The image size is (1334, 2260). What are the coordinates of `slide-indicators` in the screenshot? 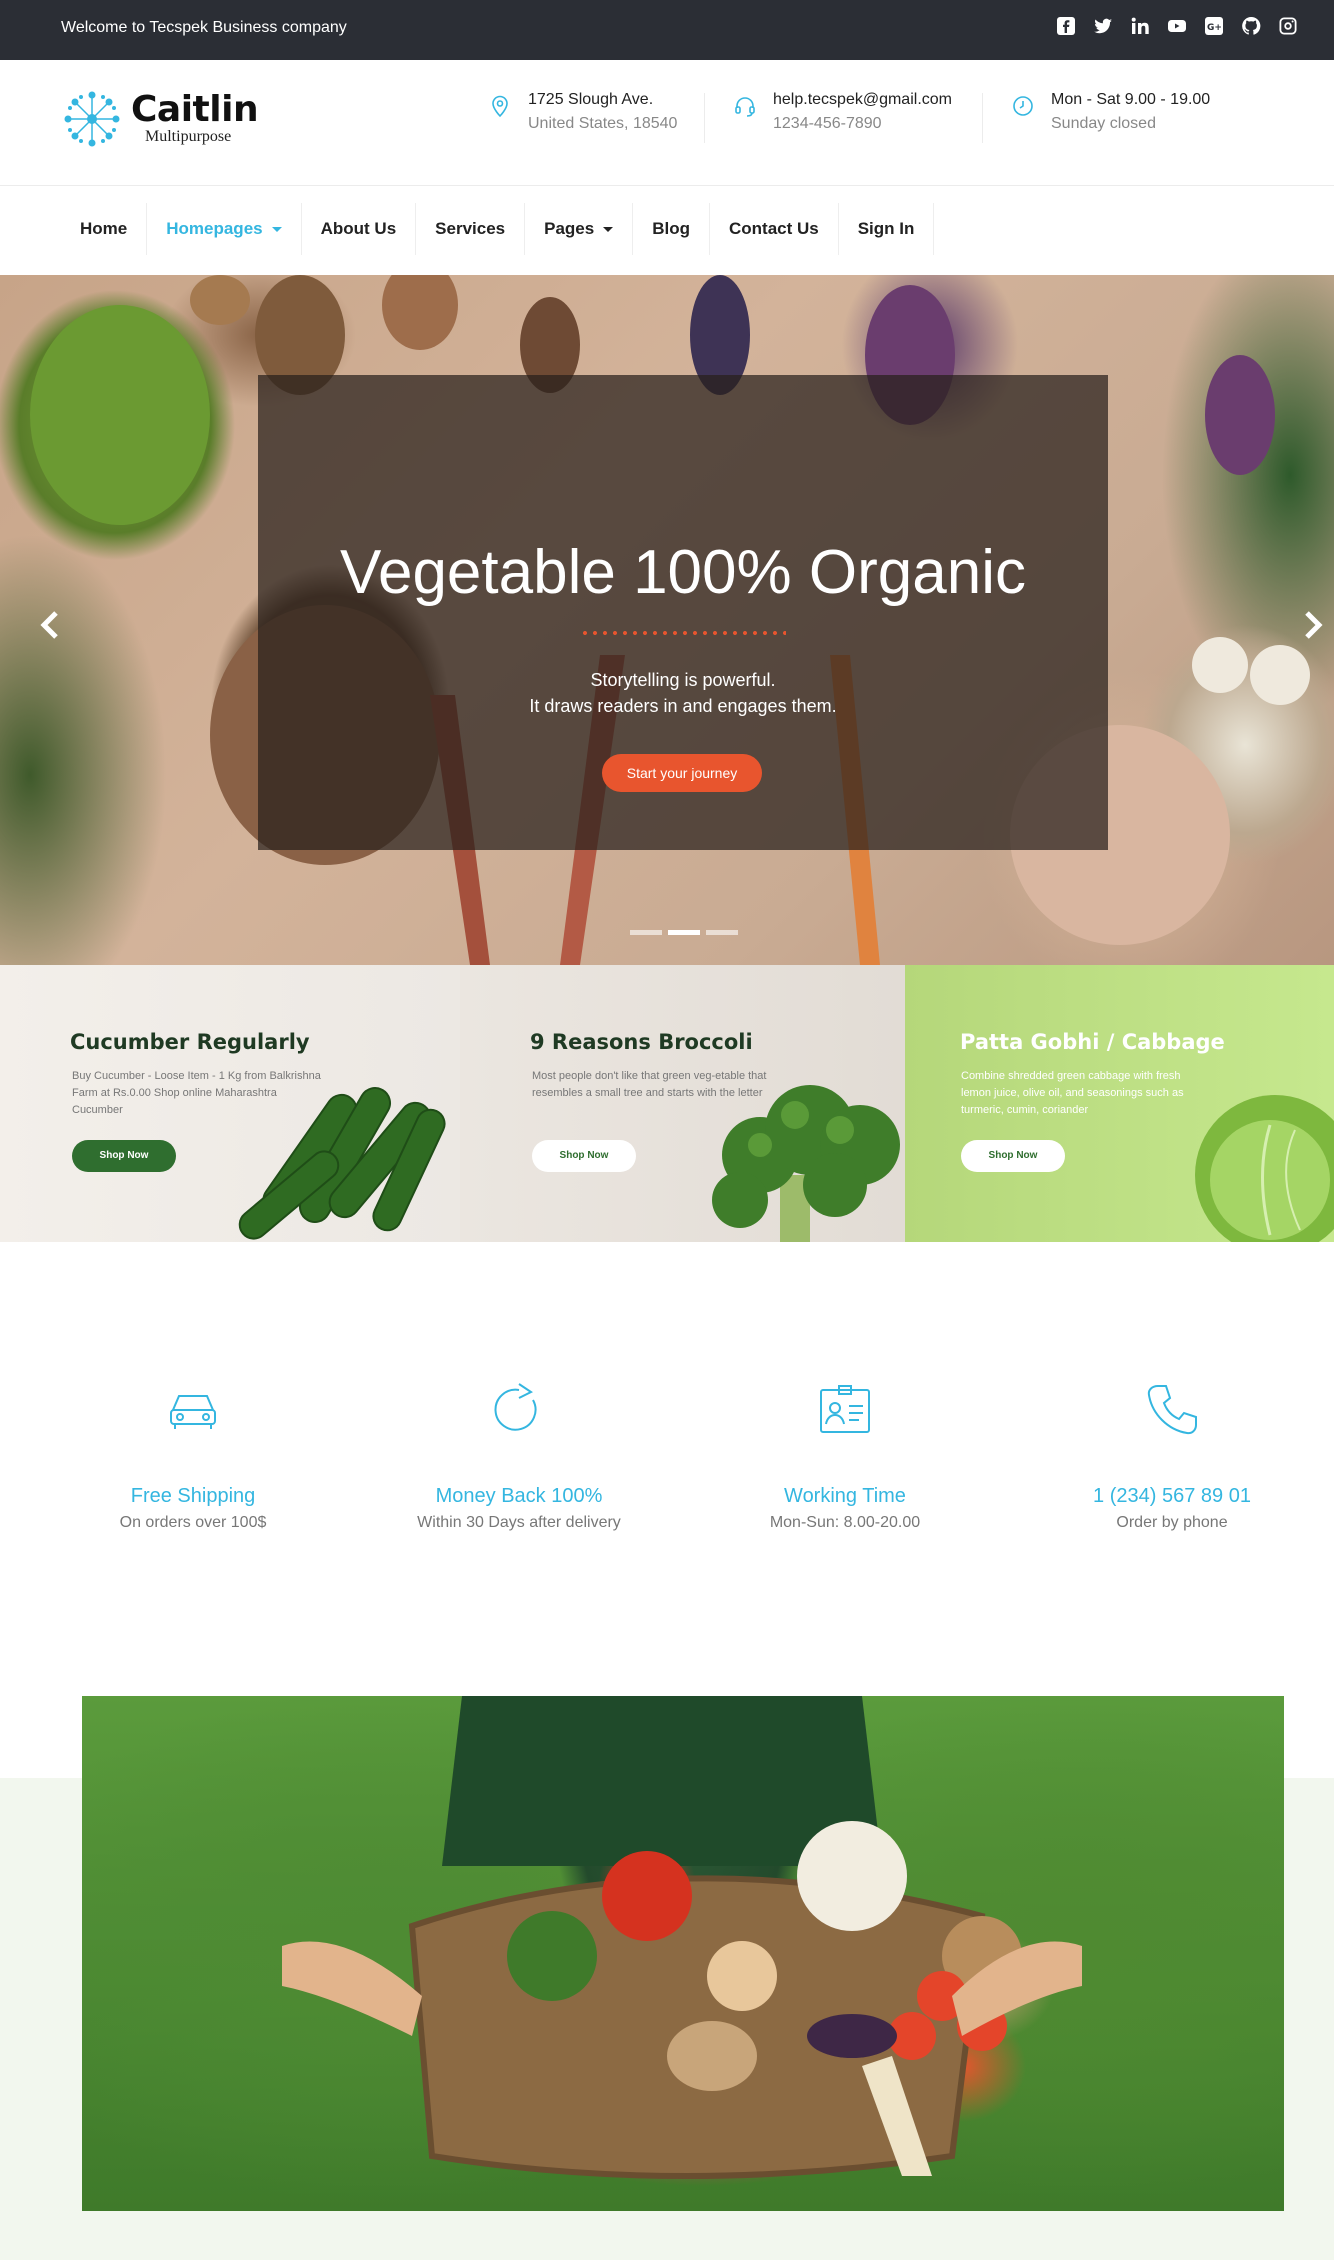 It's located at (684, 932).